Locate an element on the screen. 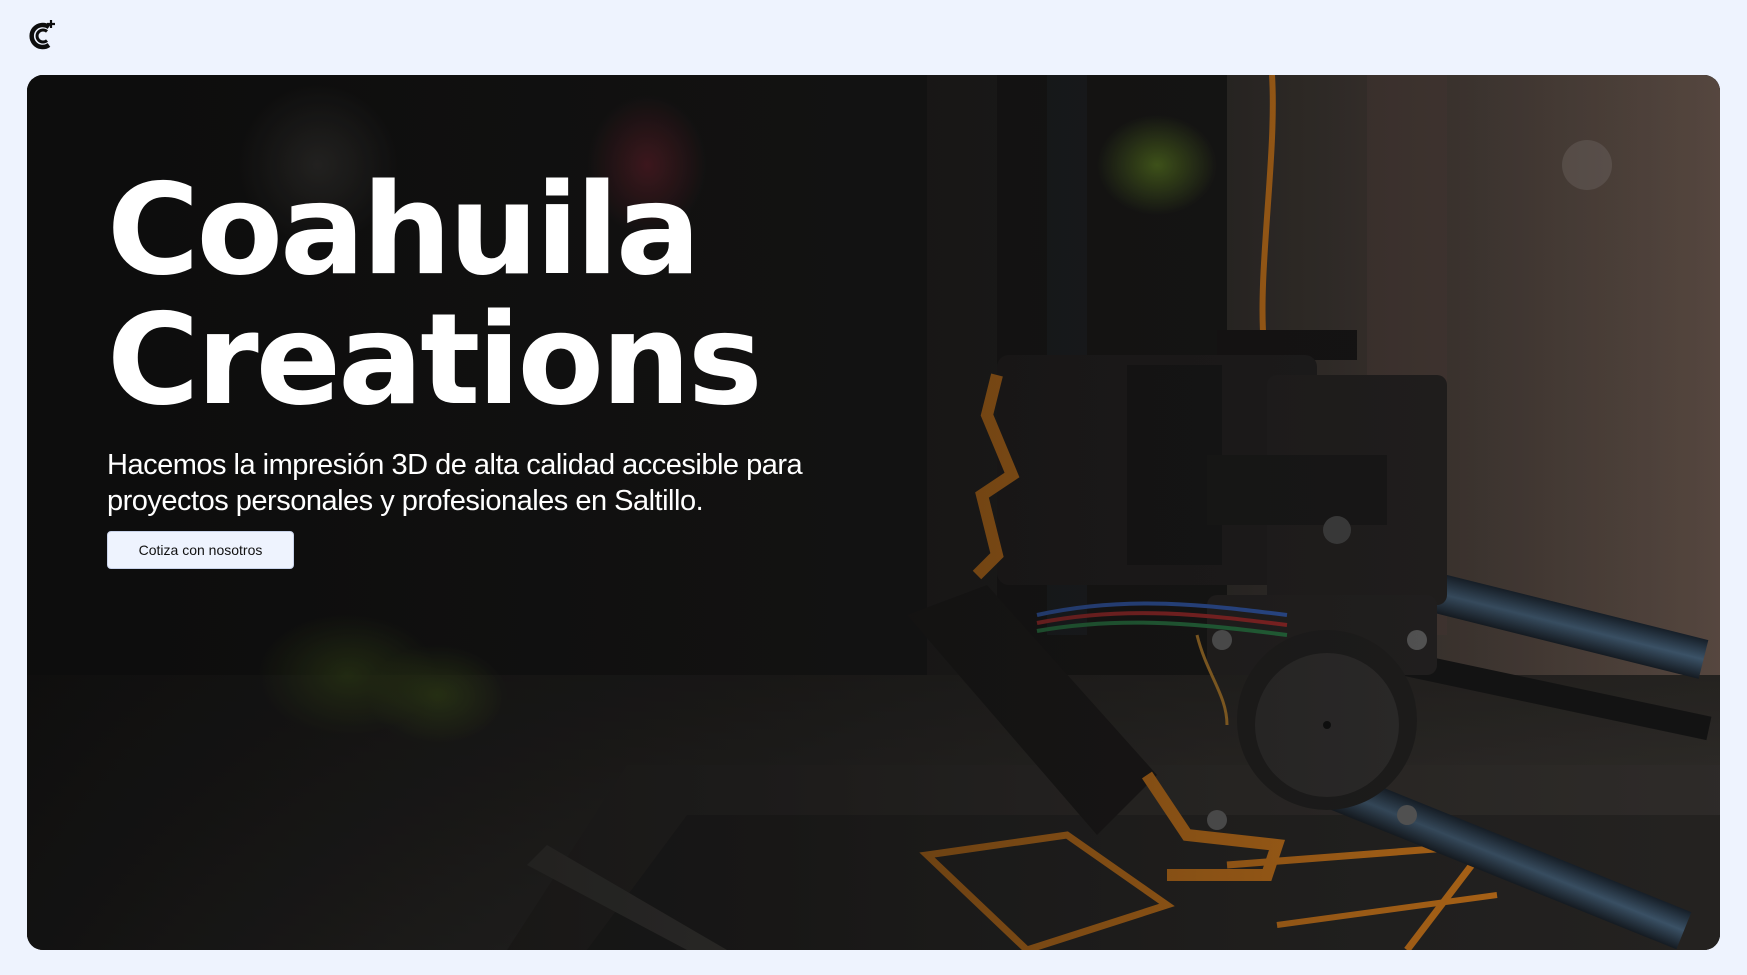 The image size is (1747, 975). hero-title-line-2: Creations is located at coordinates (435, 359).